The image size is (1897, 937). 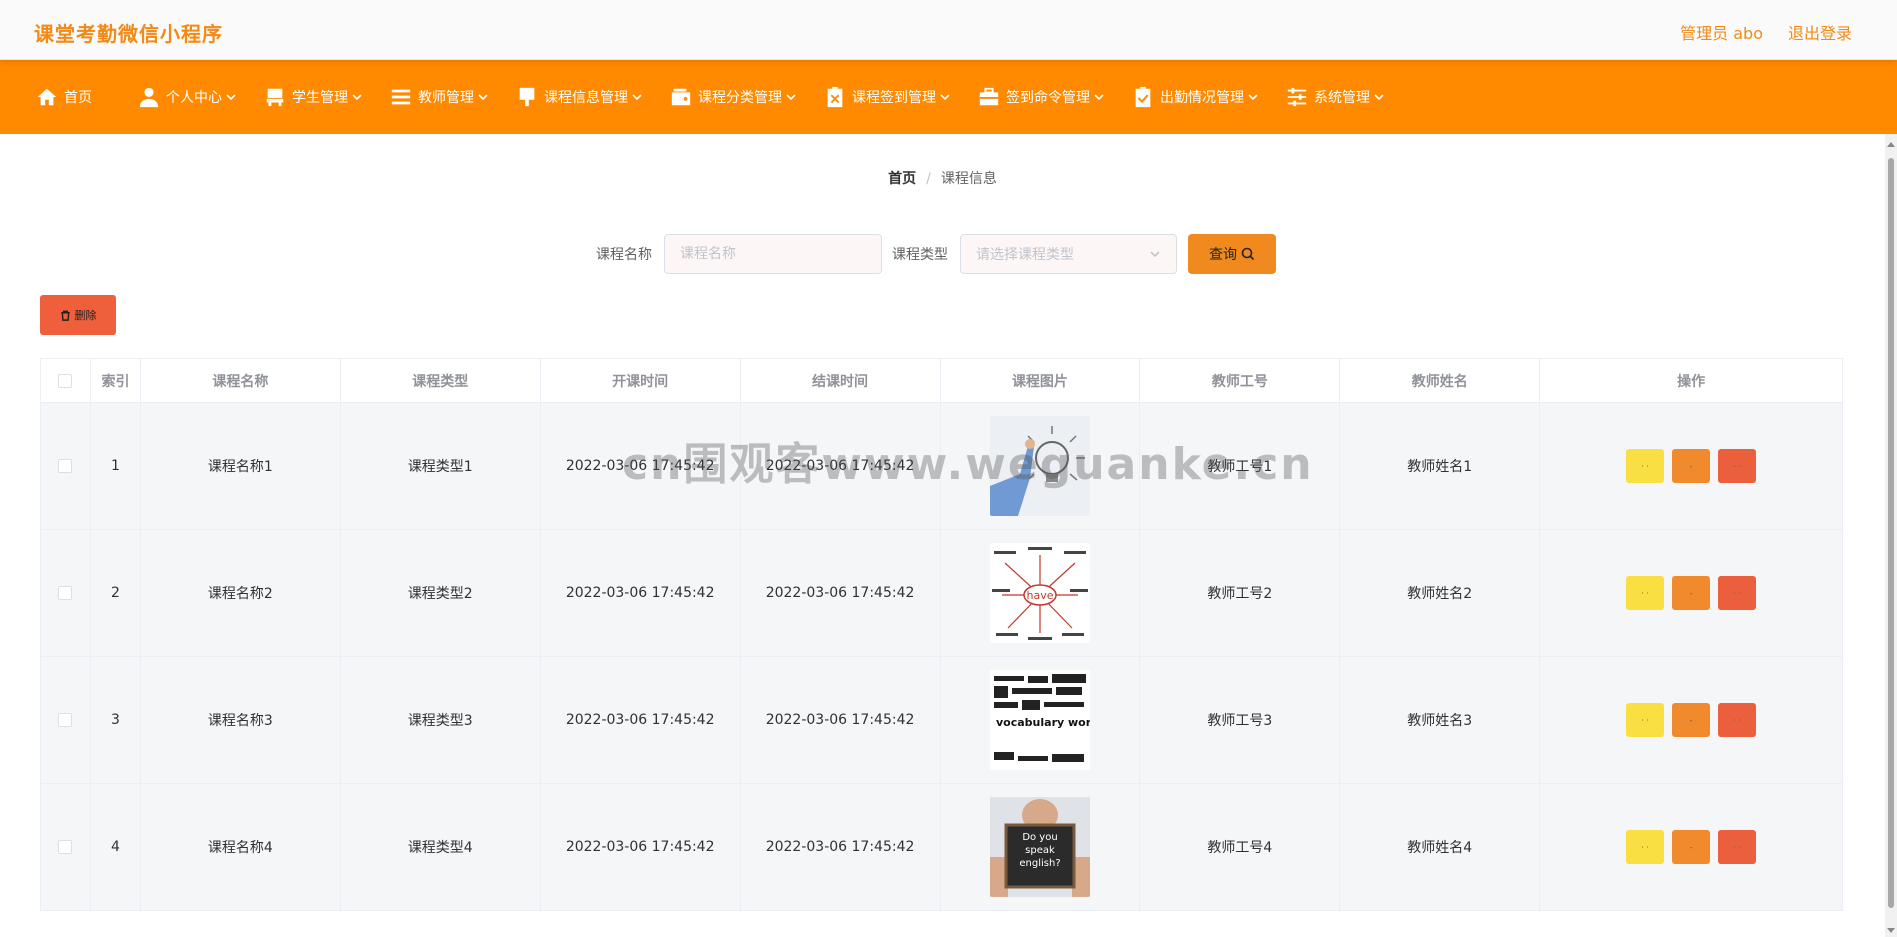 What do you see at coordinates (740, 98) in the screenshot?
I see `nav-item-label: 课程分类管理` at bounding box center [740, 98].